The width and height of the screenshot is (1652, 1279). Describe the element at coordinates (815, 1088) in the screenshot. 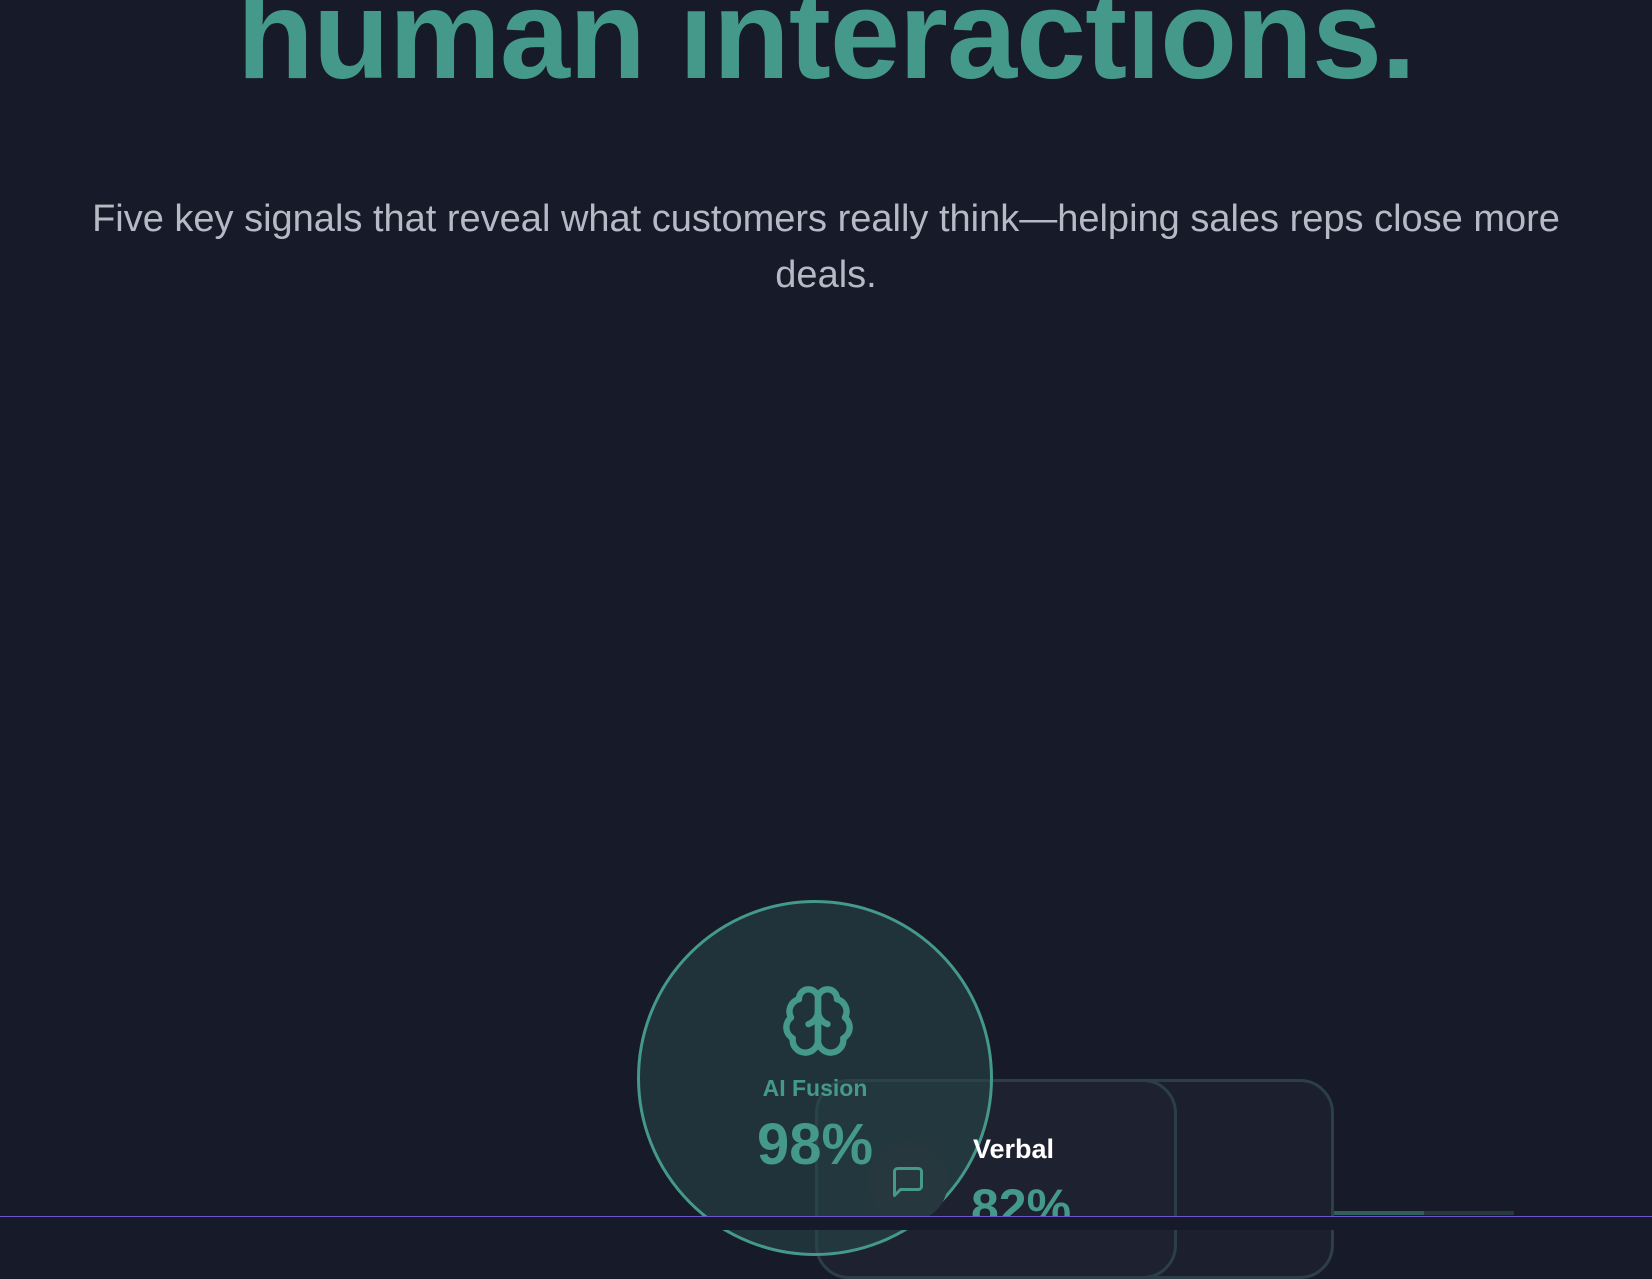

I see `ai-fusion-label: AI Fusion` at that location.